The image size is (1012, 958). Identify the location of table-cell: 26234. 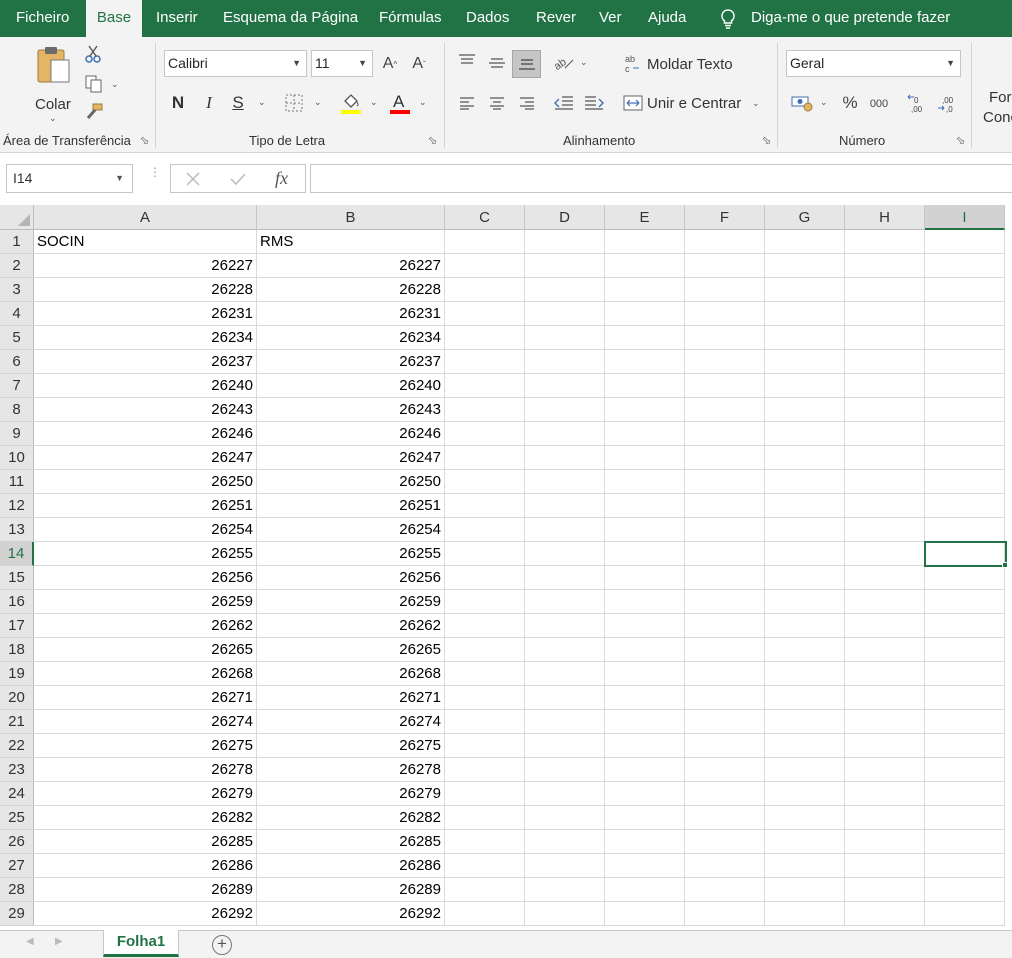
(145, 338).